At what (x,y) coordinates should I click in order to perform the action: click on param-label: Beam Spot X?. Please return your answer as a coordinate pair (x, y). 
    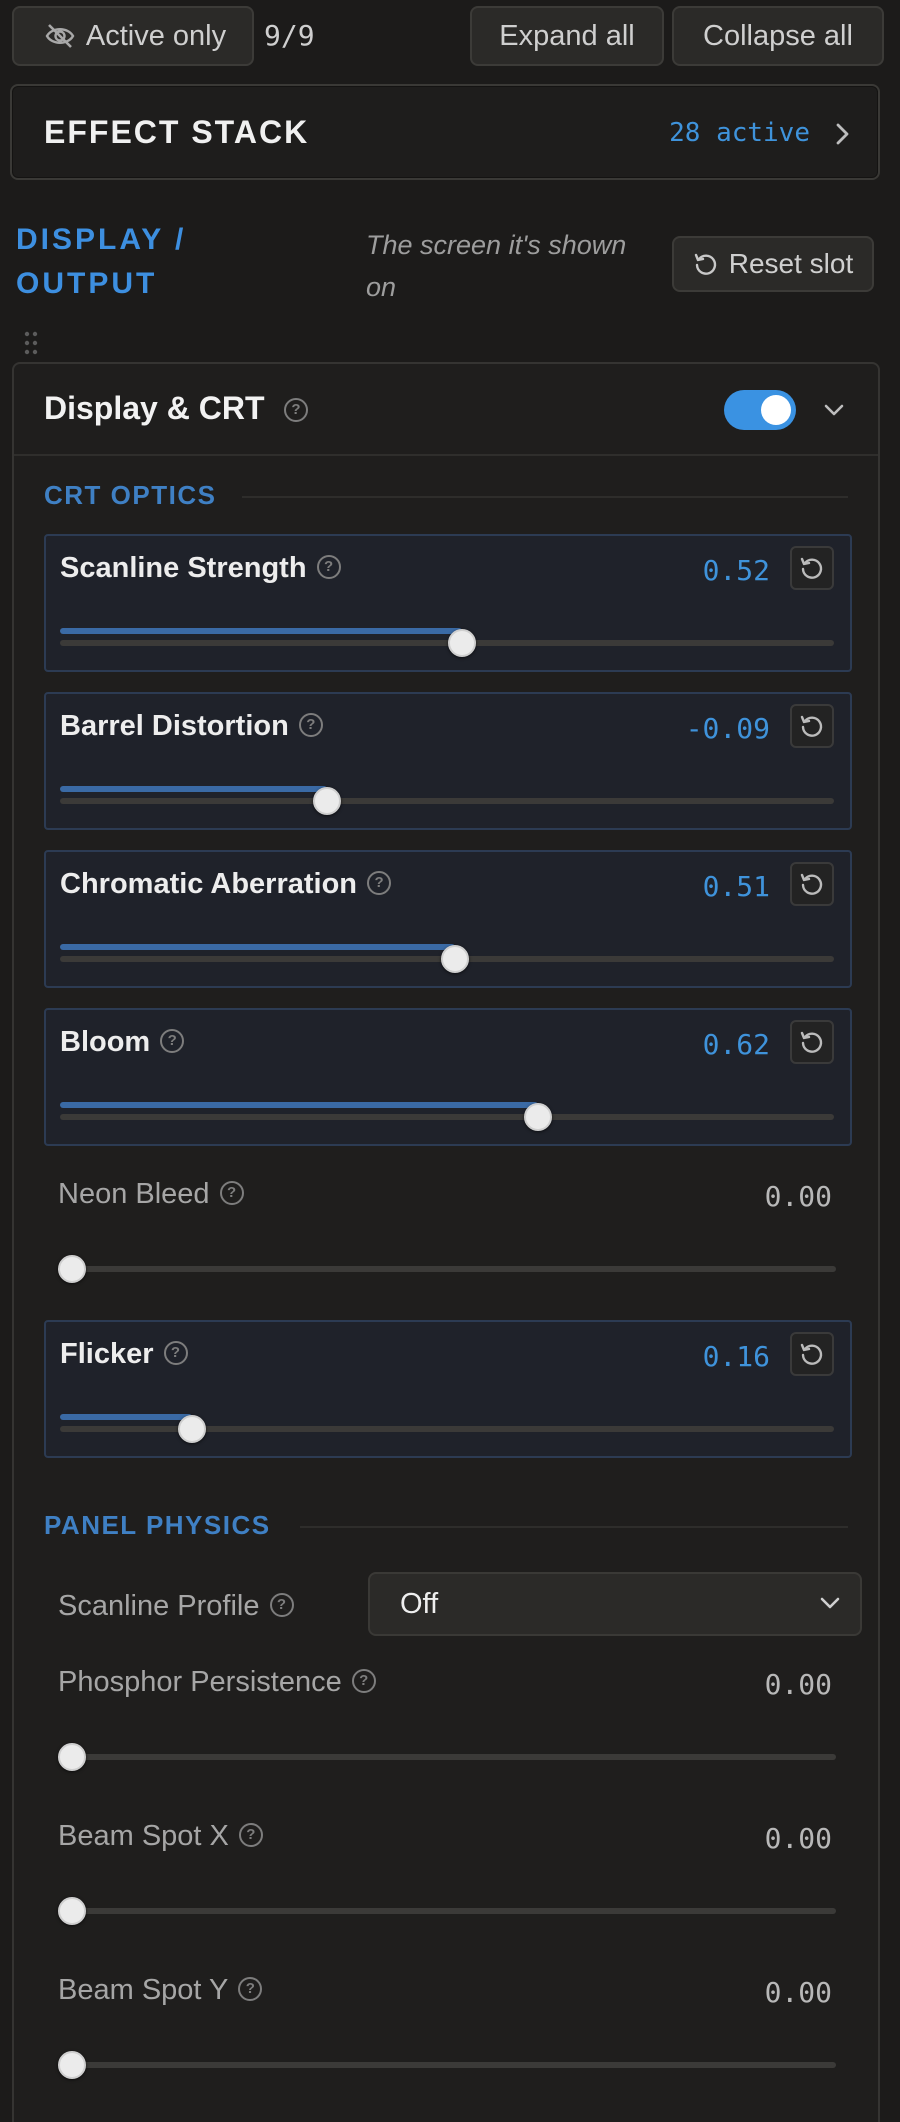
    Looking at the image, I should click on (160, 1836).